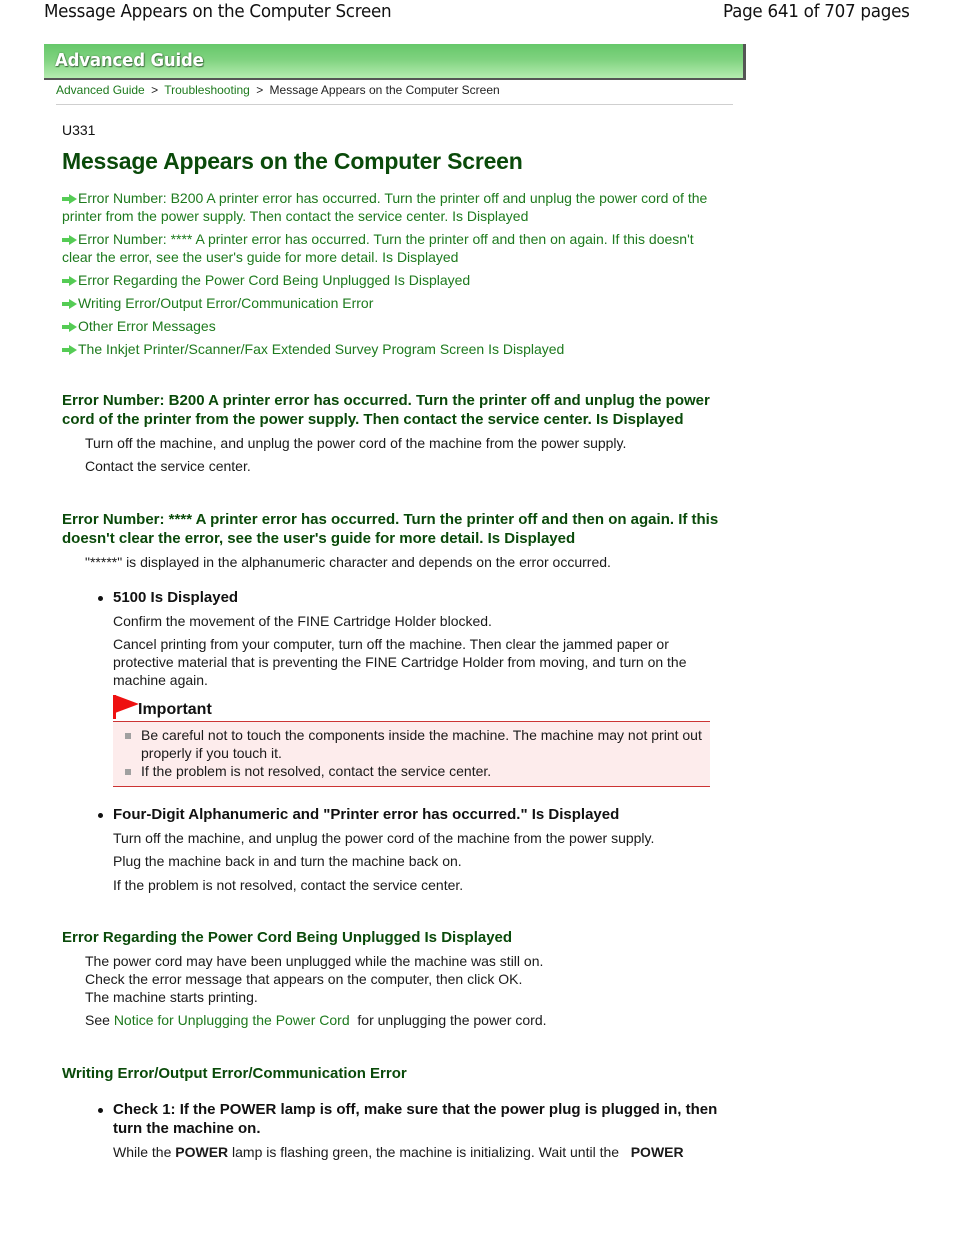 The height and width of the screenshot is (1235, 954). Describe the element at coordinates (207, 90) in the screenshot. I see `breadcrumb-troubleshooting: Troubleshooting` at that location.